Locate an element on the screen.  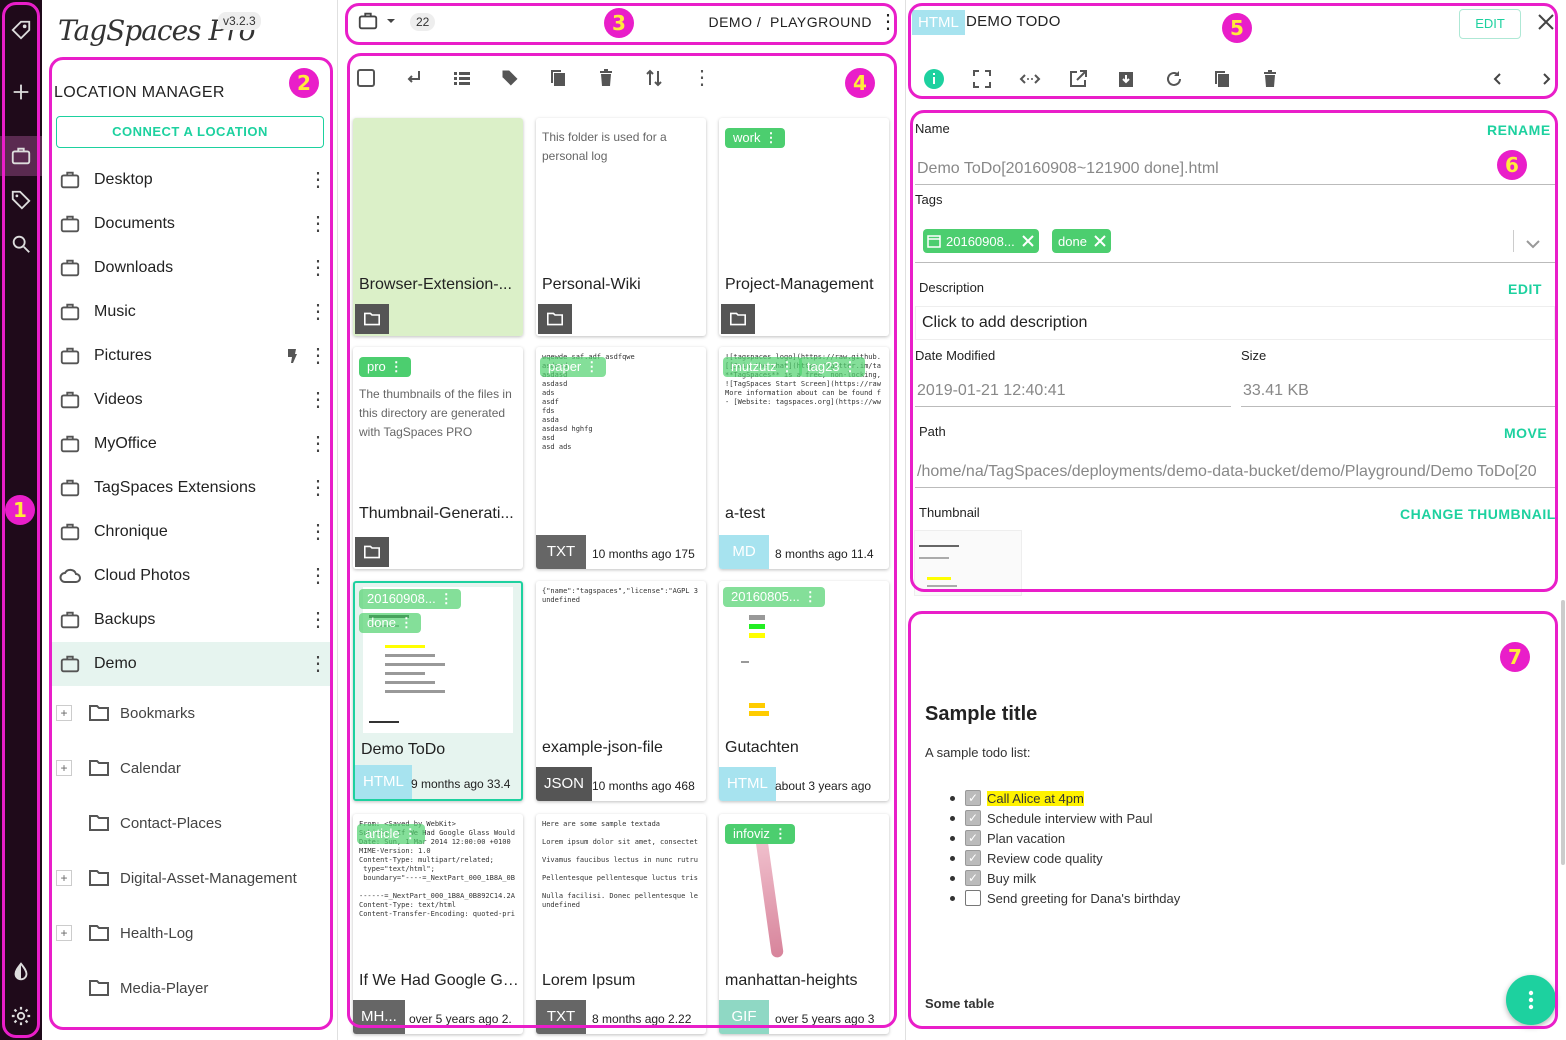
add-icon is located at coordinates (21, 92).